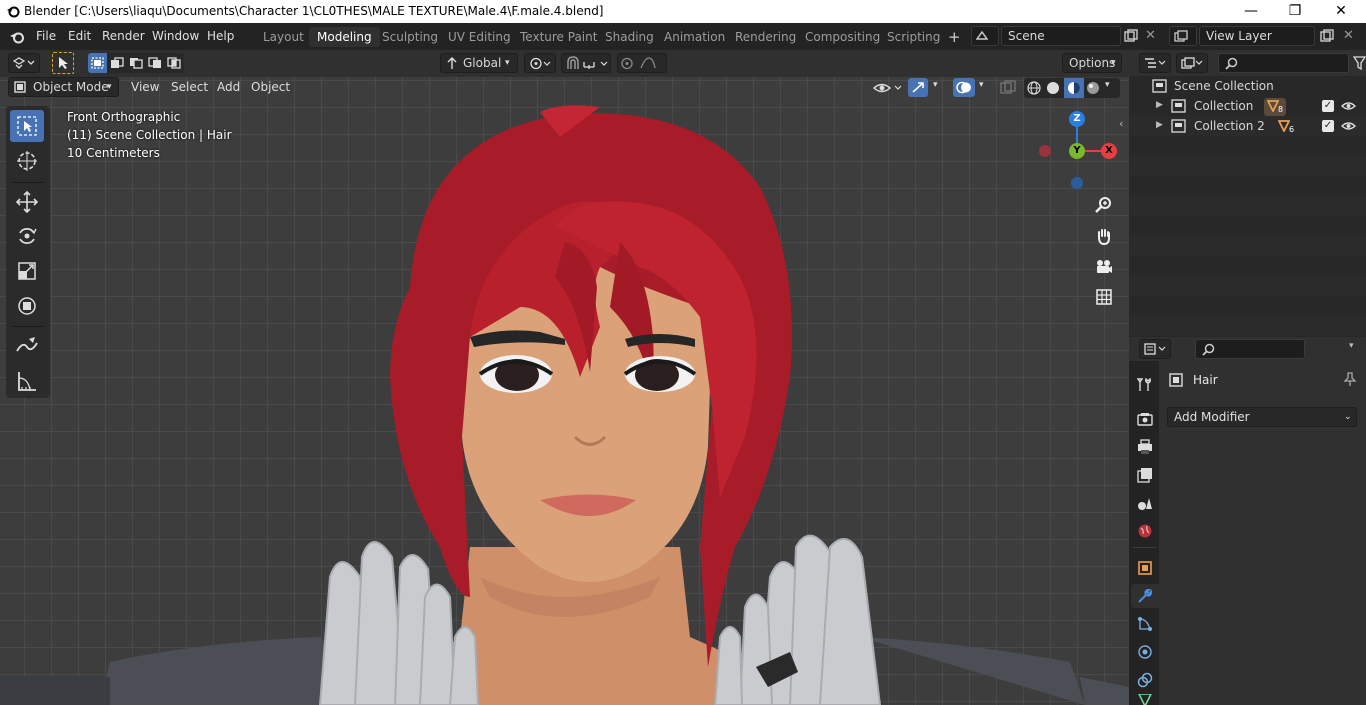  Describe the element at coordinates (97, 63) in the screenshot. I see `set-new-selection-button` at that location.